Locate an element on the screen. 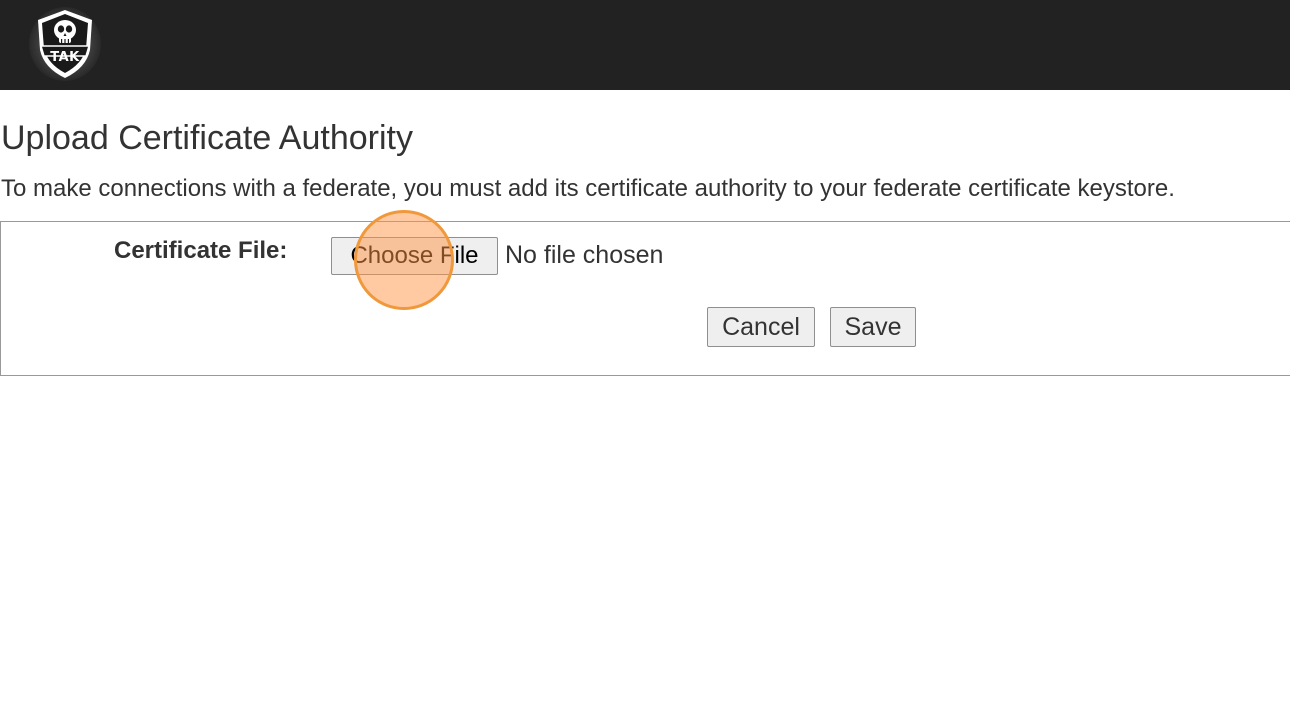  save-button: Save is located at coordinates (873, 327).